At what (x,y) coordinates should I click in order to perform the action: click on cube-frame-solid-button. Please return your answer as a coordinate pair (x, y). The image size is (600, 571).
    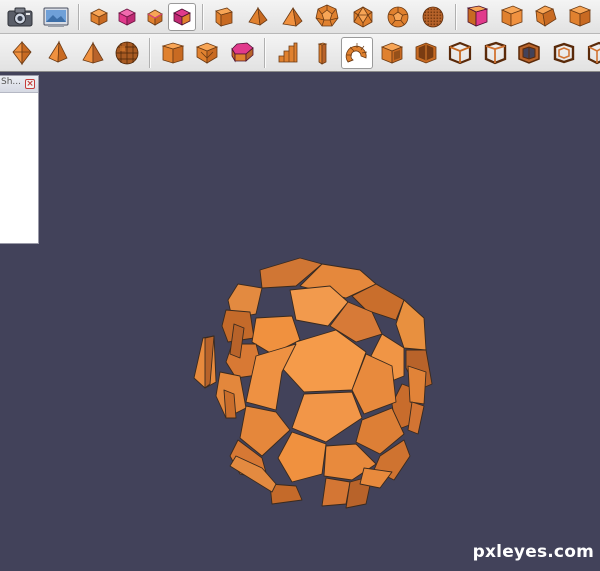
    Looking at the image, I should click on (529, 53).